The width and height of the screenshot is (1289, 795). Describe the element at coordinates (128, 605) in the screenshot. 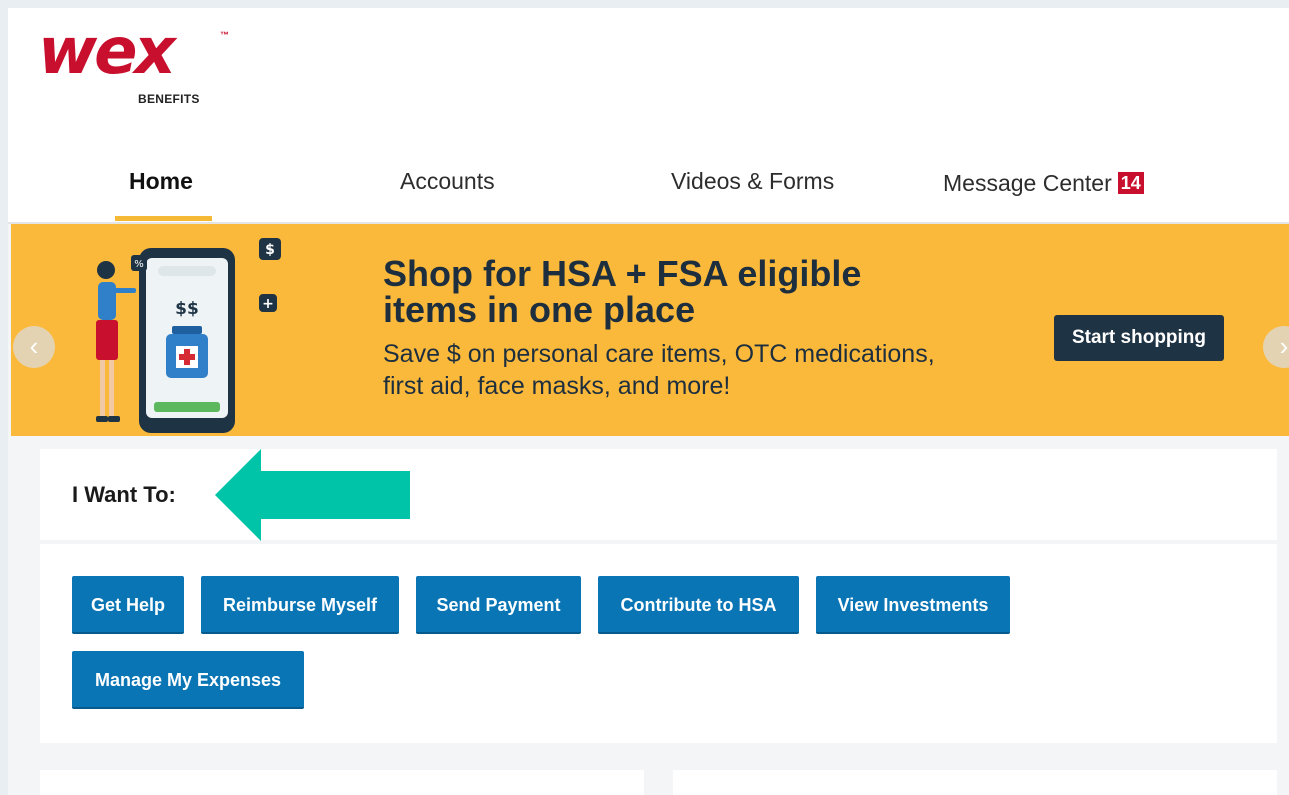

I see `get-help-button: Get Help` at that location.